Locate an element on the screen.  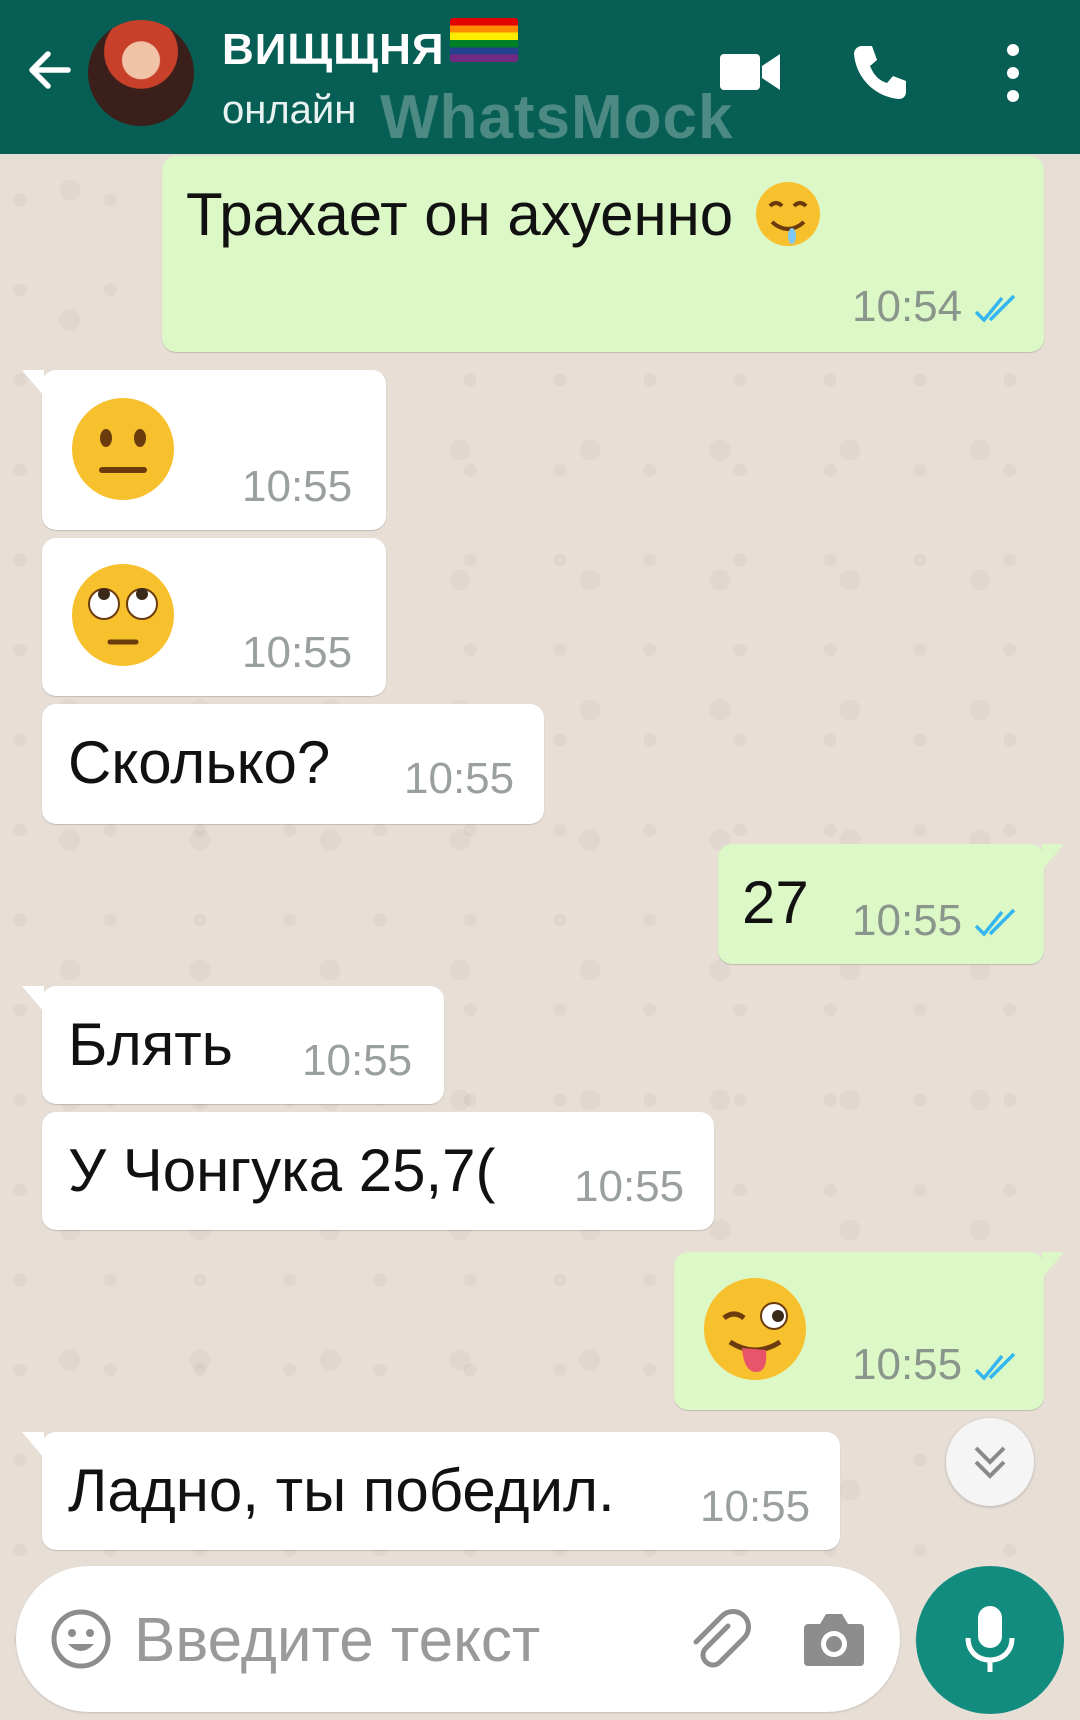
message-incoming: У Чонгука 25,7( 10:55 is located at coordinates (378, 1171).